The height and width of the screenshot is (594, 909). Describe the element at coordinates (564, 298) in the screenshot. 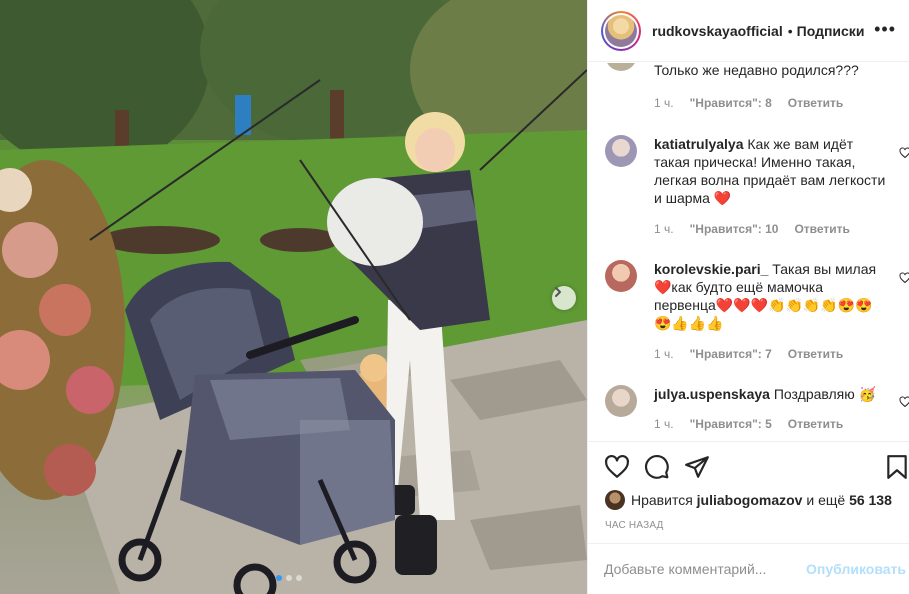

I see `next-slide-button` at that location.